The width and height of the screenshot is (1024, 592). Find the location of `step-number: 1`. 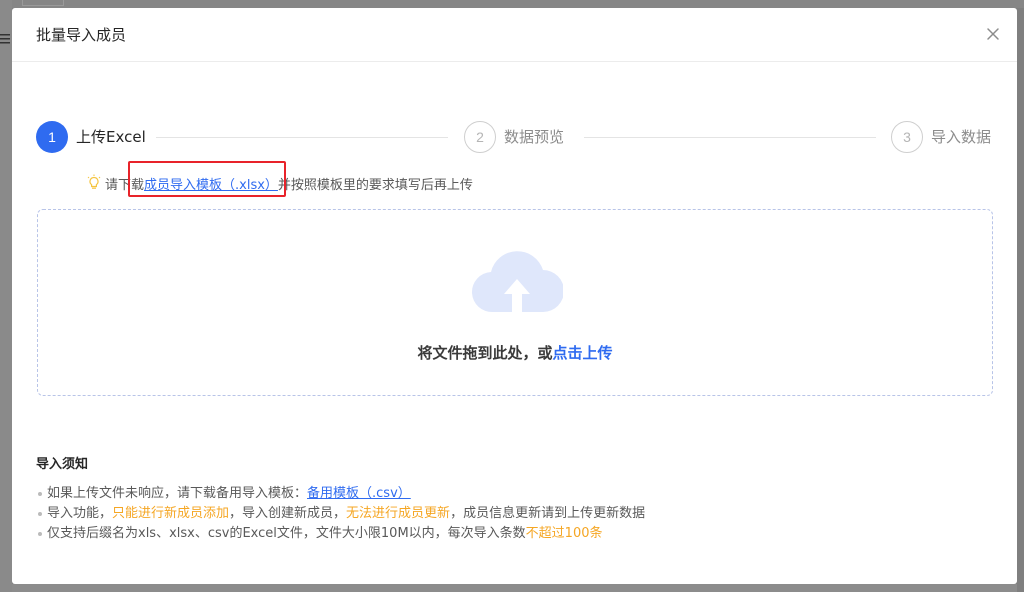

step-number: 1 is located at coordinates (52, 137).